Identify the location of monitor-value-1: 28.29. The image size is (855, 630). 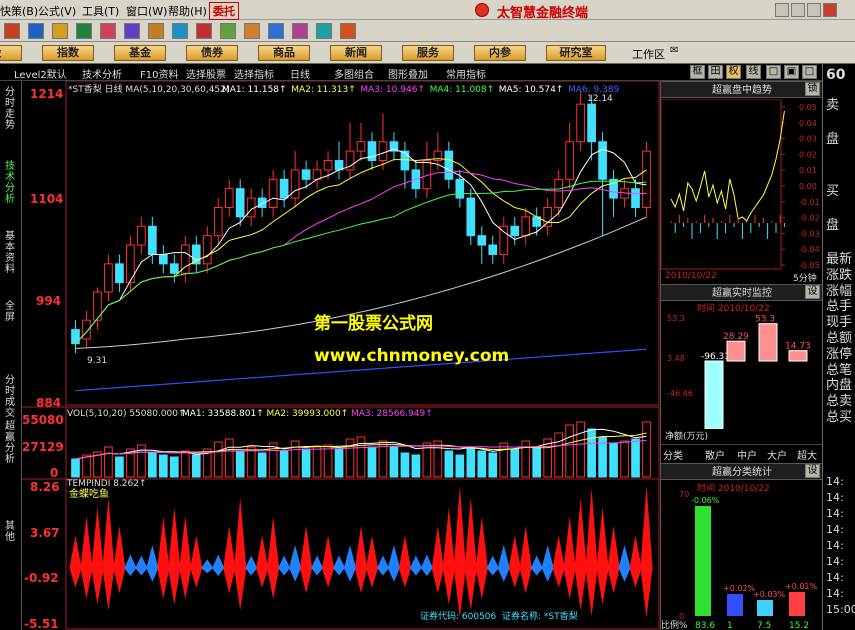
(736, 337).